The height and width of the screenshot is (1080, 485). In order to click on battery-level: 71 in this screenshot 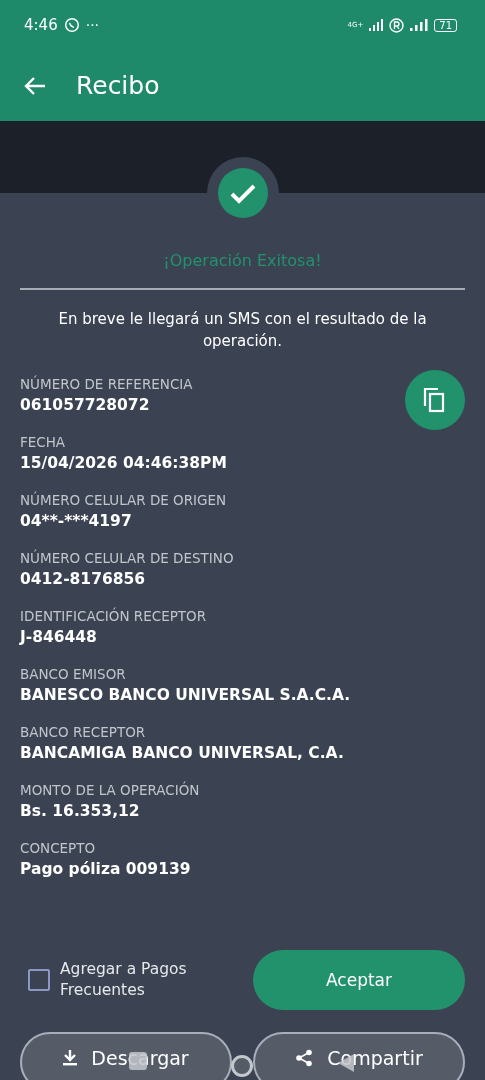, I will do `click(445, 25)`.